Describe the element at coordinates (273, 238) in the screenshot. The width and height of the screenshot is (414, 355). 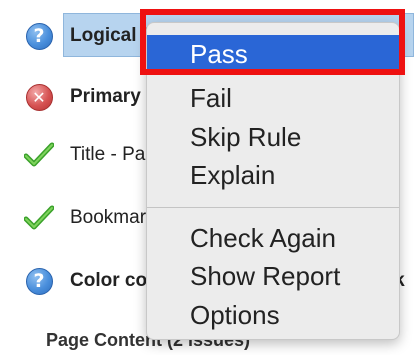
I see `menu-item-check-again: Check Again` at that location.